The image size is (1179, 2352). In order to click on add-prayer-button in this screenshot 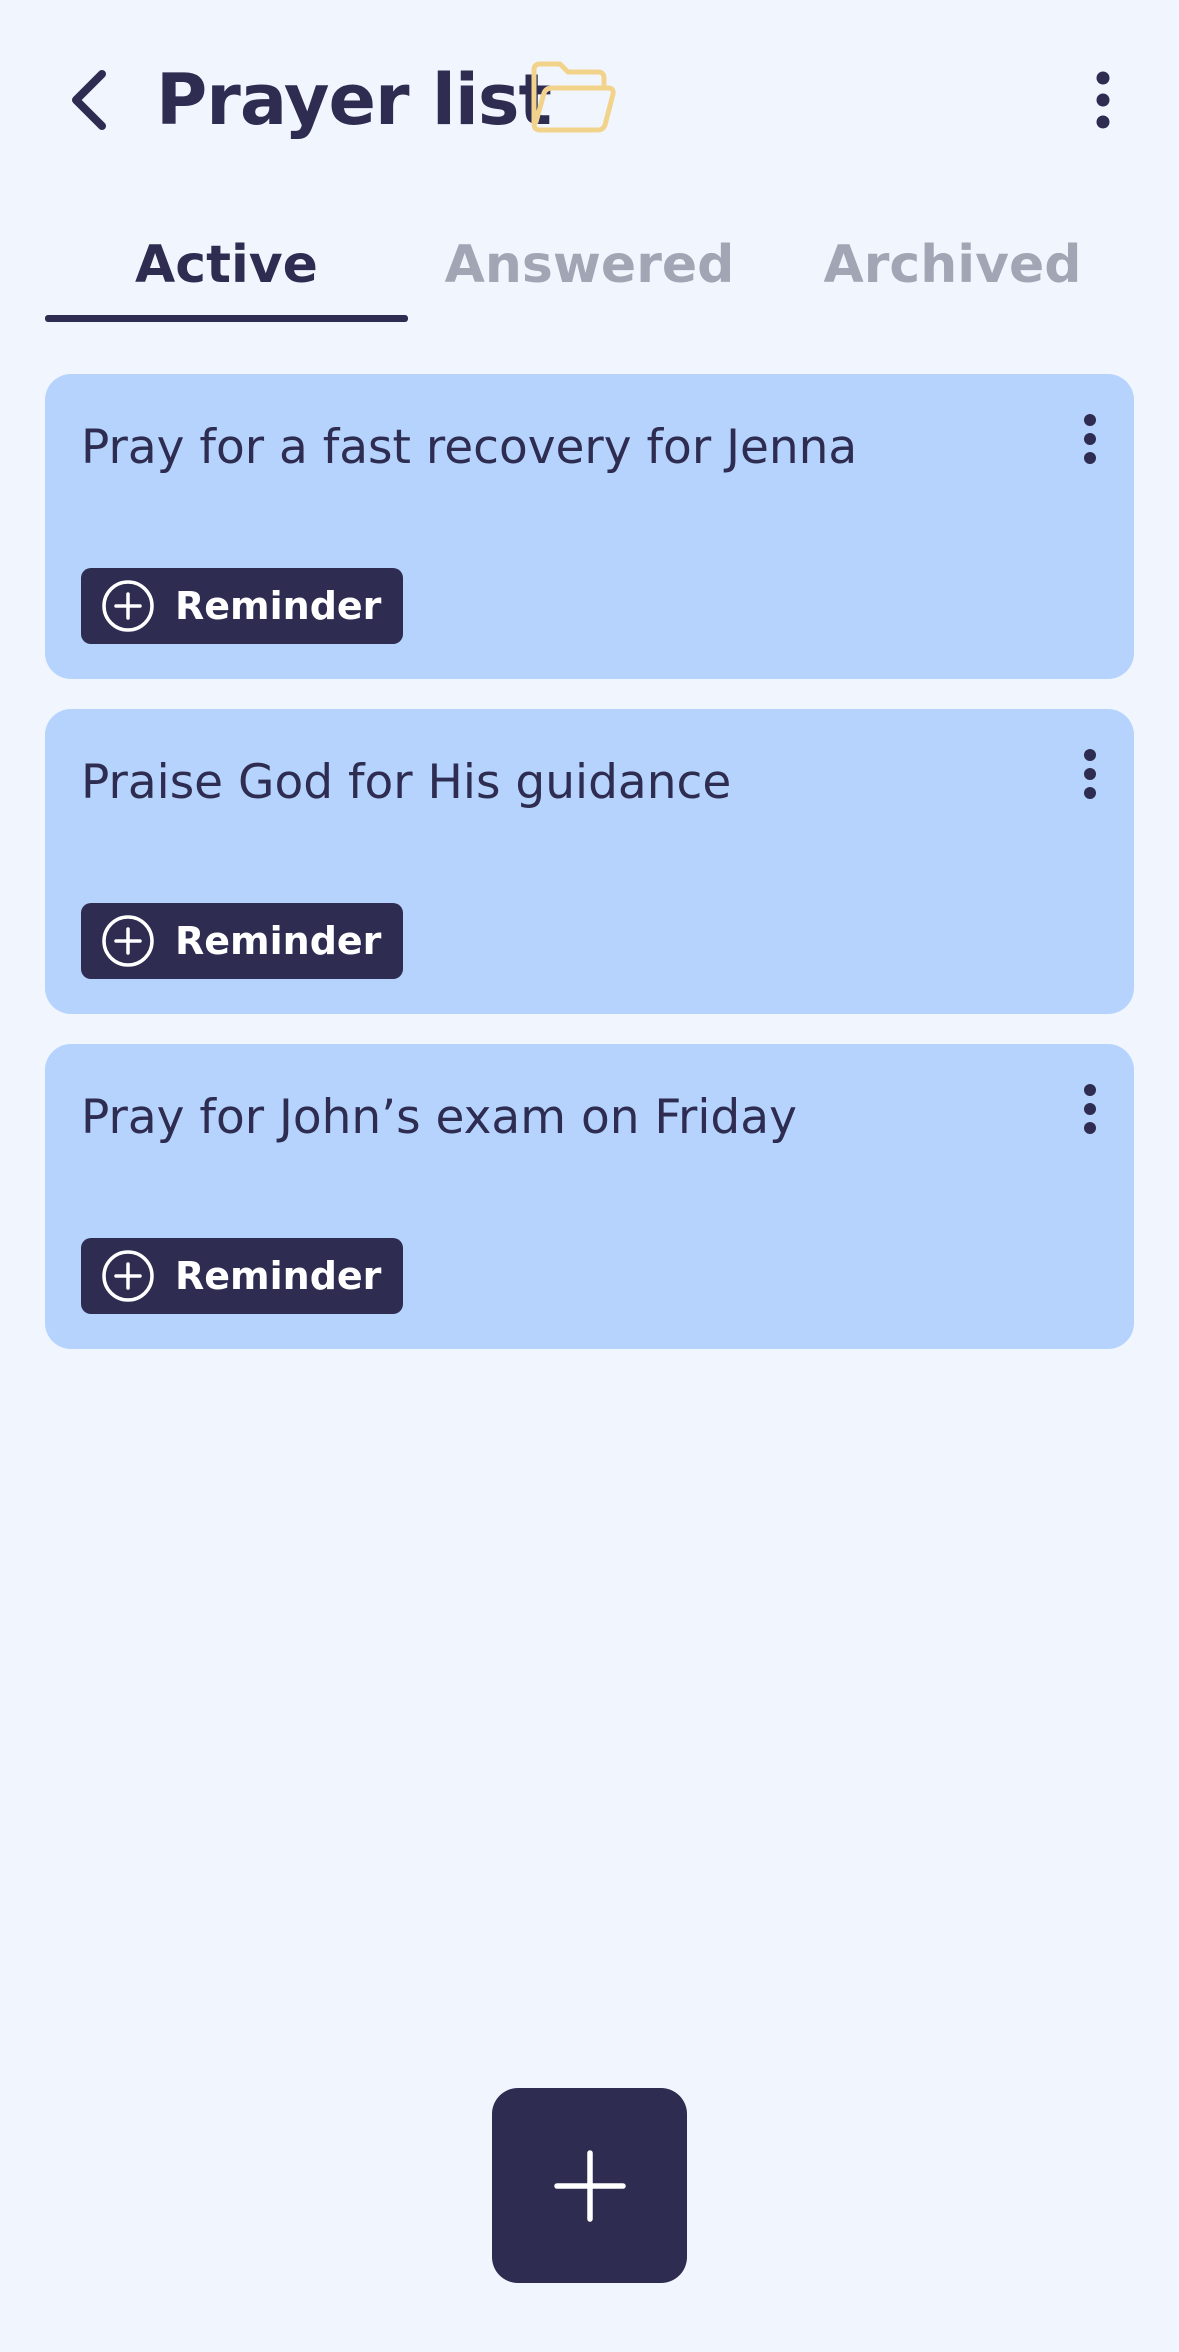, I will do `click(589, 2185)`.